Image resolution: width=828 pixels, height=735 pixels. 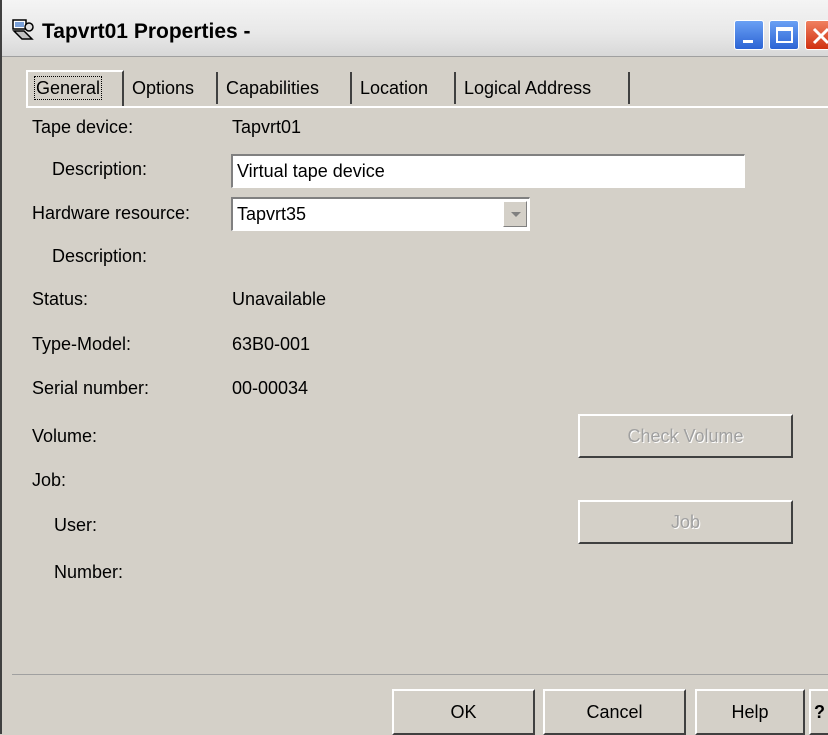 What do you see at coordinates (89, 572) in the screenshot?
I see `number-label: Number:` at bounding box center [89, 572].